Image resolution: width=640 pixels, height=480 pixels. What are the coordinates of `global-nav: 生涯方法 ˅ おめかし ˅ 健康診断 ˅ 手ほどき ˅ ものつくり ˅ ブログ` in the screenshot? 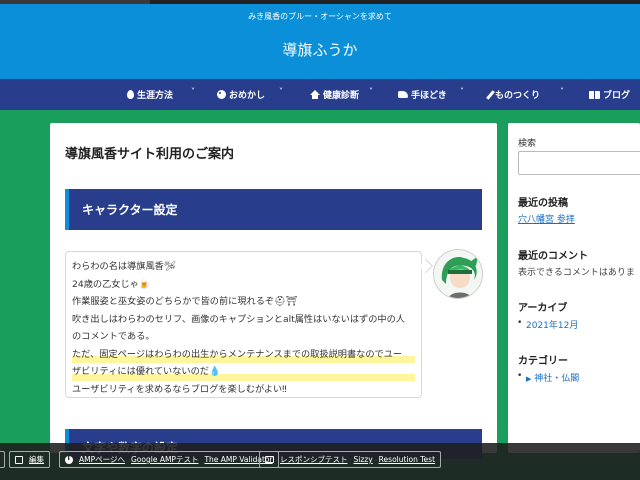 It's located at (320, 94).